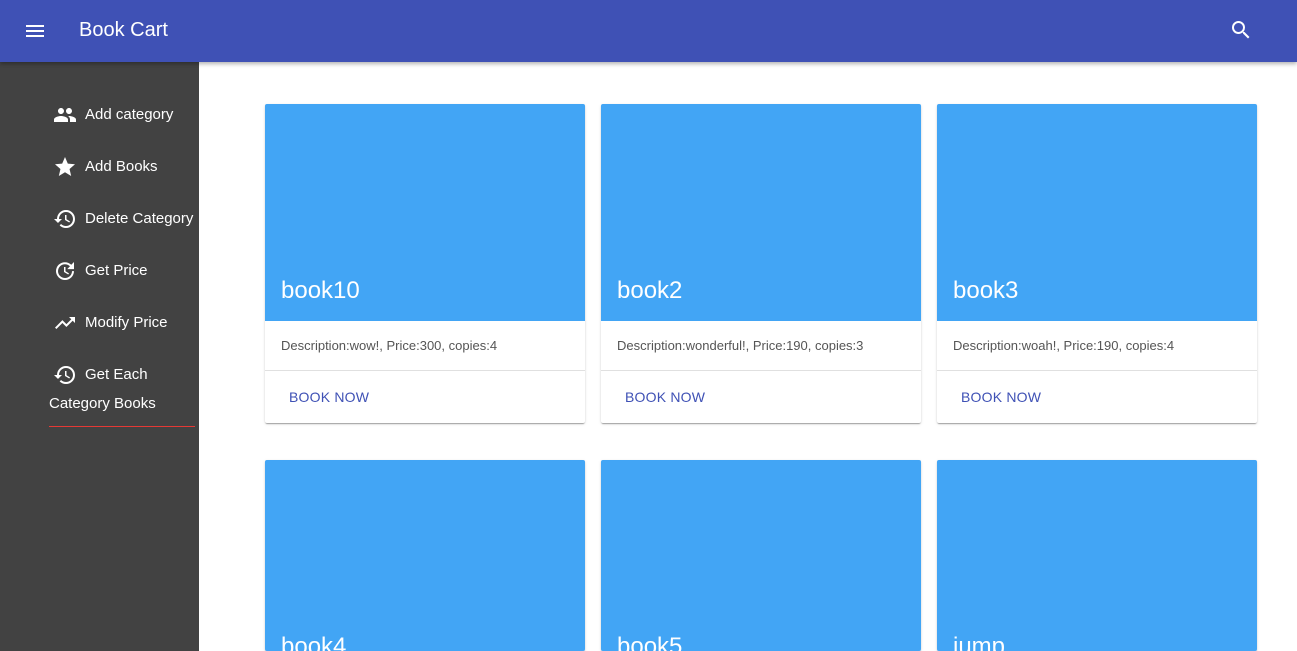  What do you see at coordinates (425, 346) in the screenshot?
I see `card-description: Description:wow!, Price:300, copies:4` at bounding box center [425, 346].